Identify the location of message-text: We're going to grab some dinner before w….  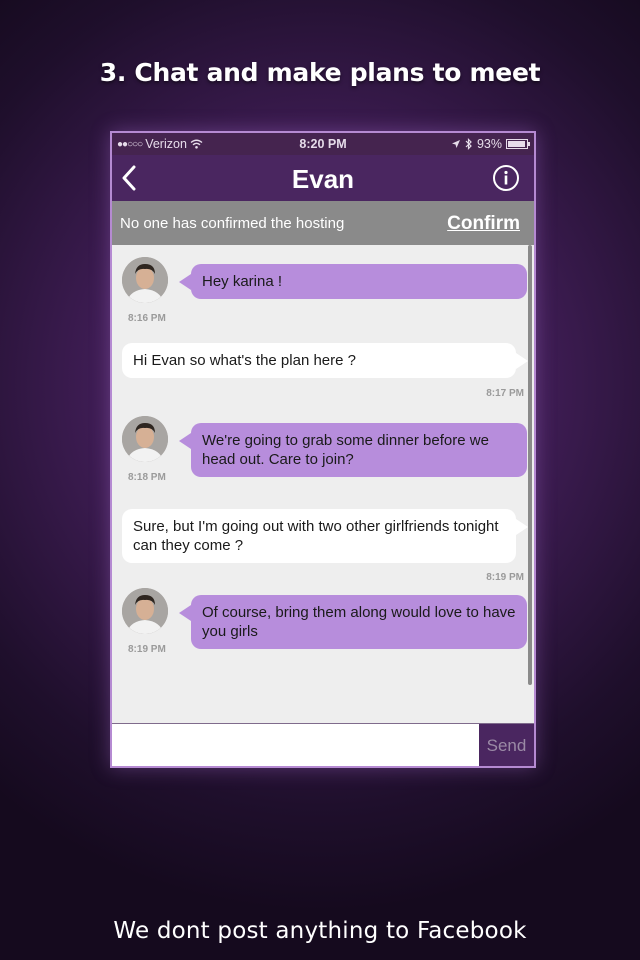
(345, 450).